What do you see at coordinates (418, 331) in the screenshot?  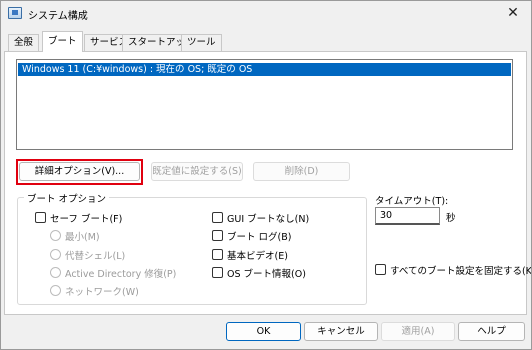 I see `apply-button: 適用(A)` at bounding box center [418, 331].